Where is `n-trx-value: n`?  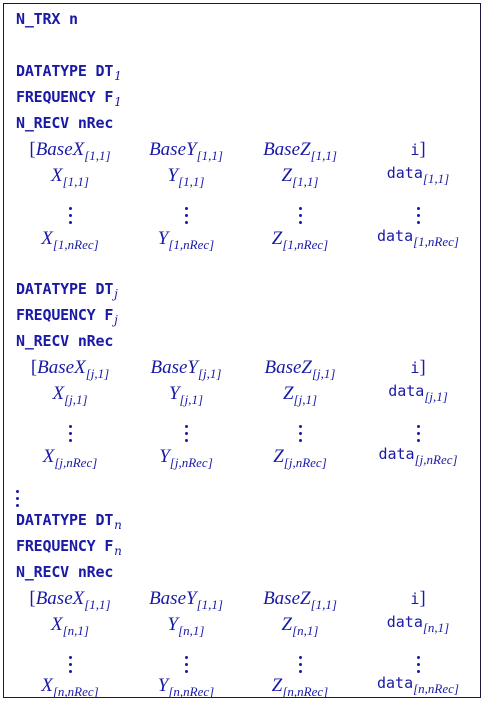 n-trx-value: n is located at coordinates (73, 19).